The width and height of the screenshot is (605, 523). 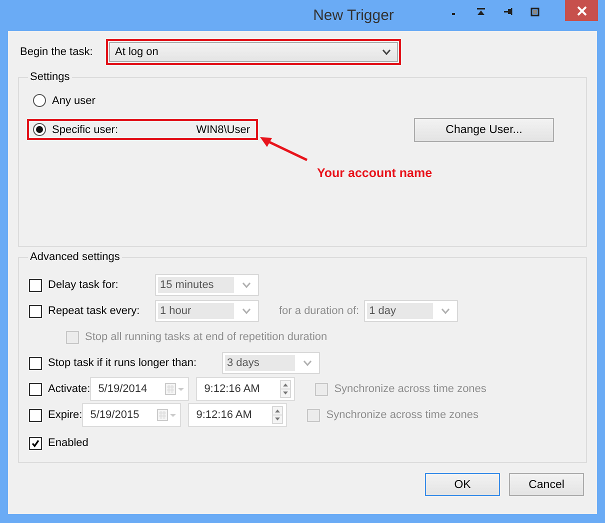 I want to click on begin-task-dropdown: At log on, so click(x=253, y=52).